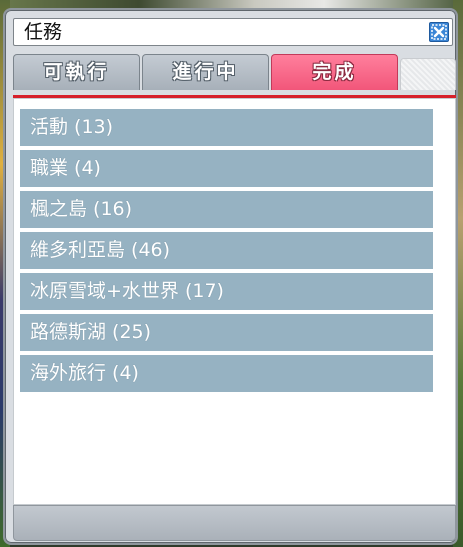  Describe the element at coordinates (226, 250) in the screenshot. I see `list-item-victoria-island: 維多利亞島 (46)` at that location.